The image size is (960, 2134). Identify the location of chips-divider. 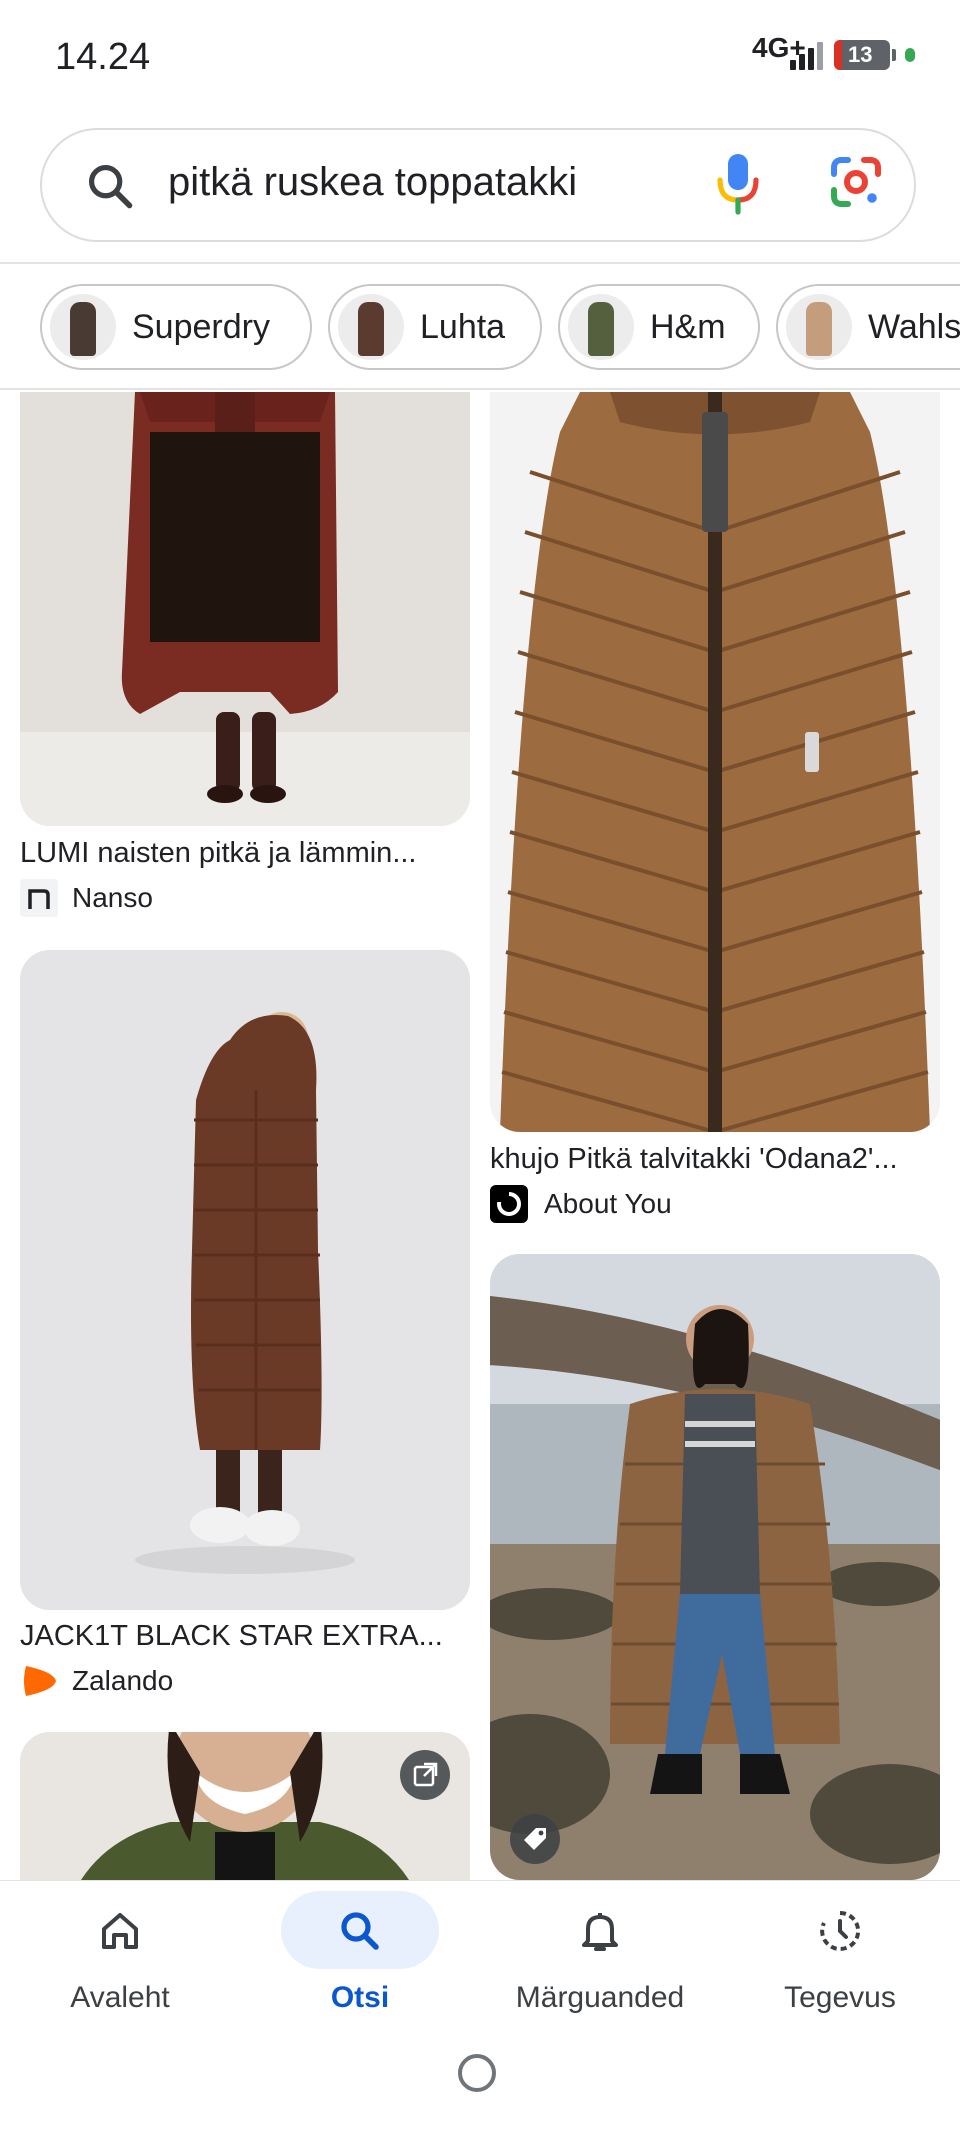
(480, 389).